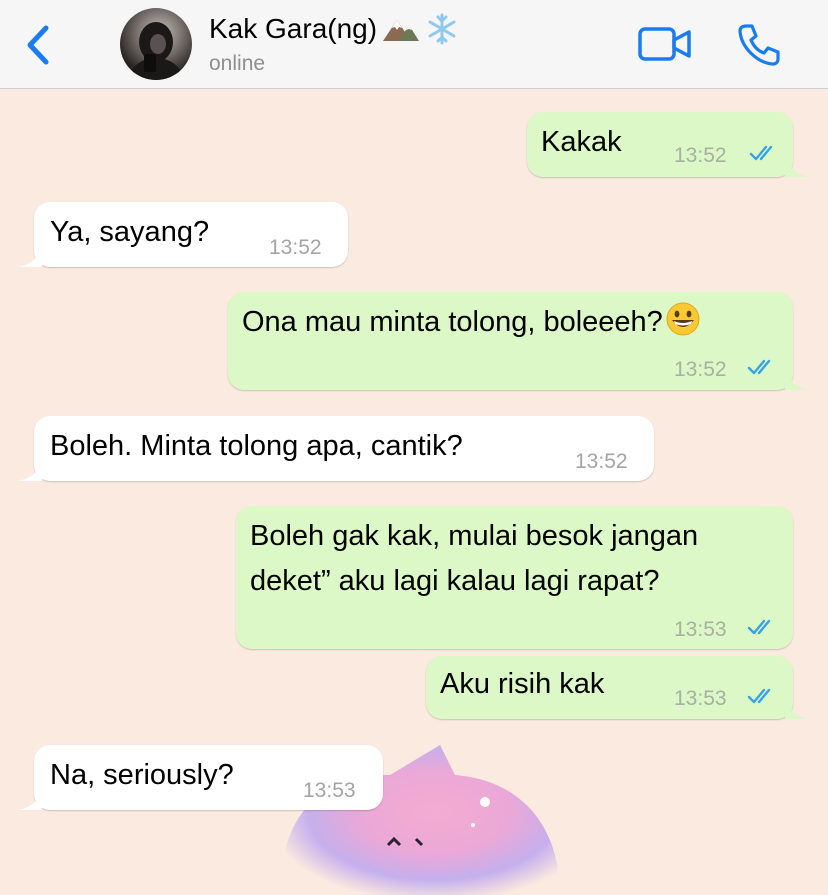 The image size is (828, 895). What do you see at coordinates (522, 684) in the screenshot?
I see `message-text: Aku risih kak` at bounding box center [522, 684].